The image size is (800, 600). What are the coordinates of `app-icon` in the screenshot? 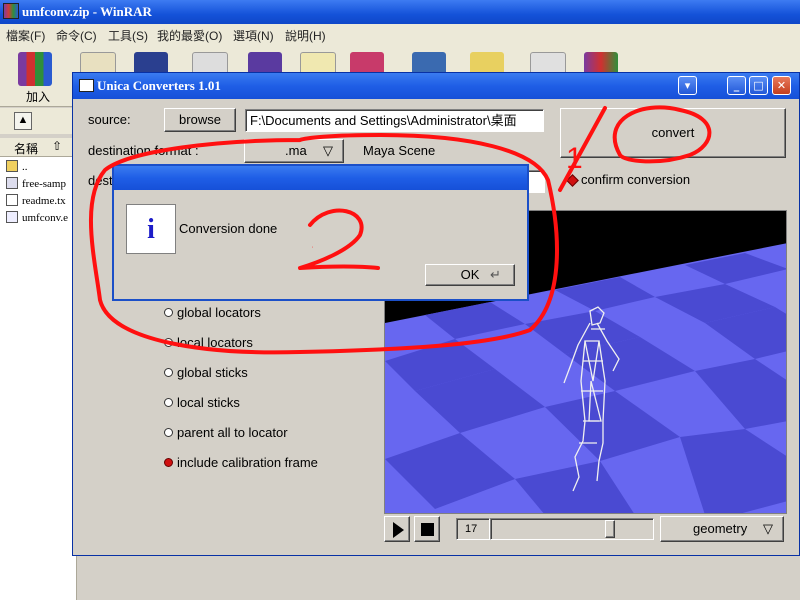 It's located at (86, 85).